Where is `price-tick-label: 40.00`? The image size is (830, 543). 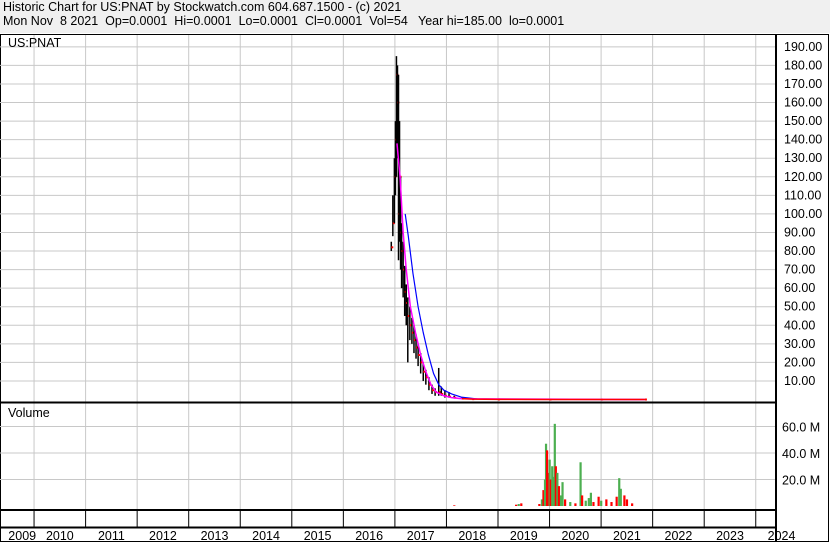 price-tick-label: 40.00 is located at coordinates (799, 325).